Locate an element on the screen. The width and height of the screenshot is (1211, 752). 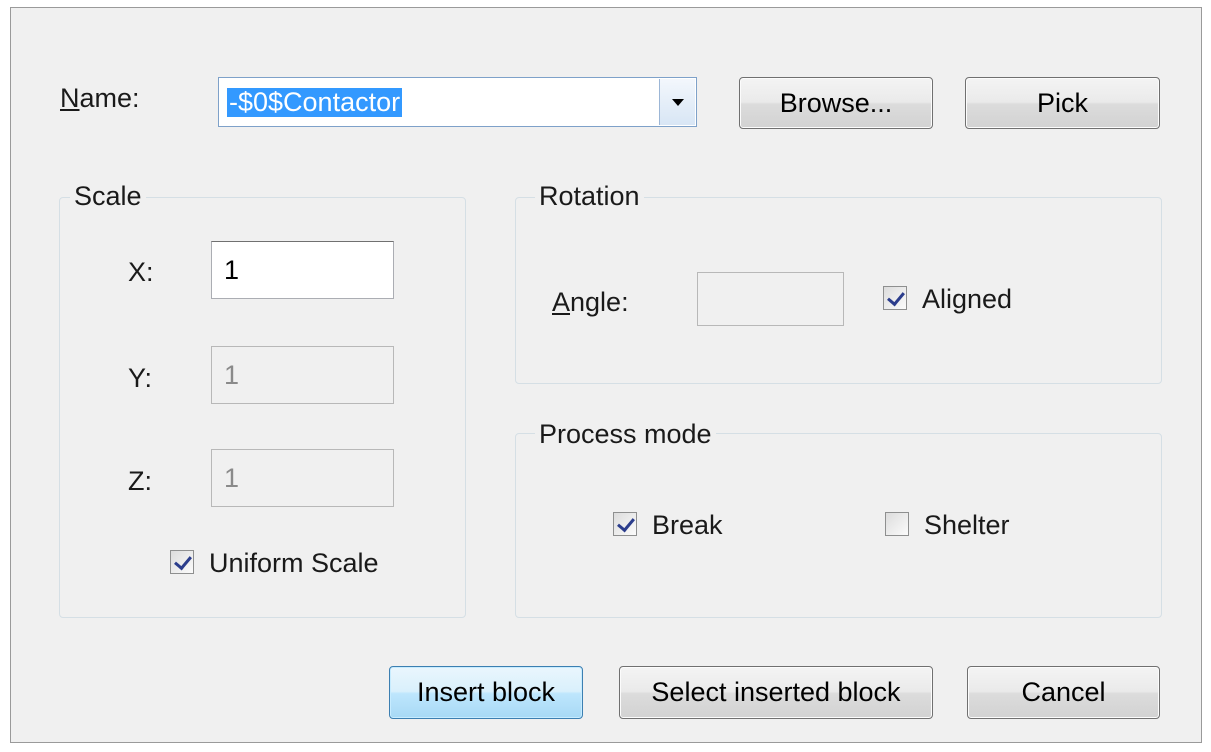
cancel-button: Cancel is located at coordinates (1063, 692).